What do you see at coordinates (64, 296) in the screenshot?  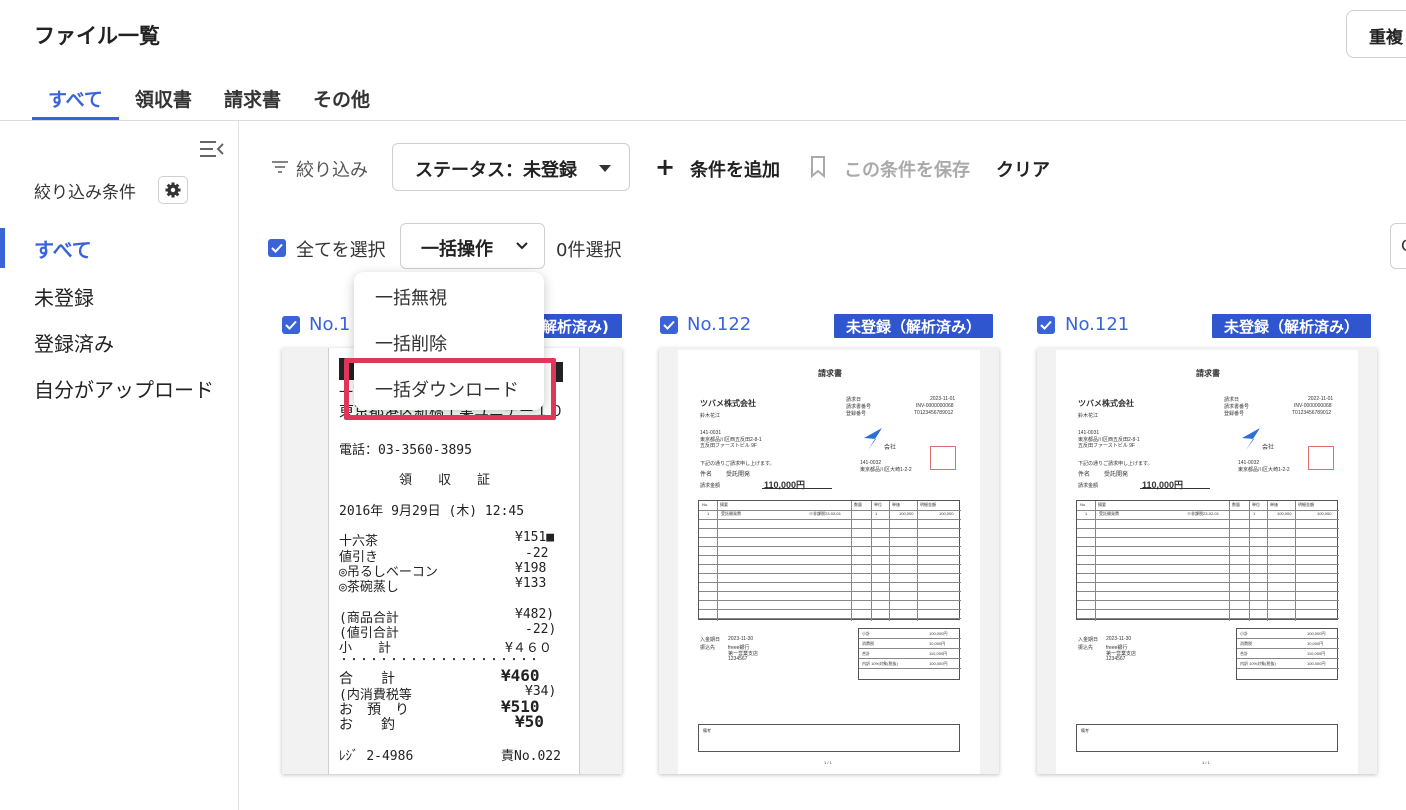 I see `sidebar-item-unregistered: 未登録` at bounding box center [64, 296].